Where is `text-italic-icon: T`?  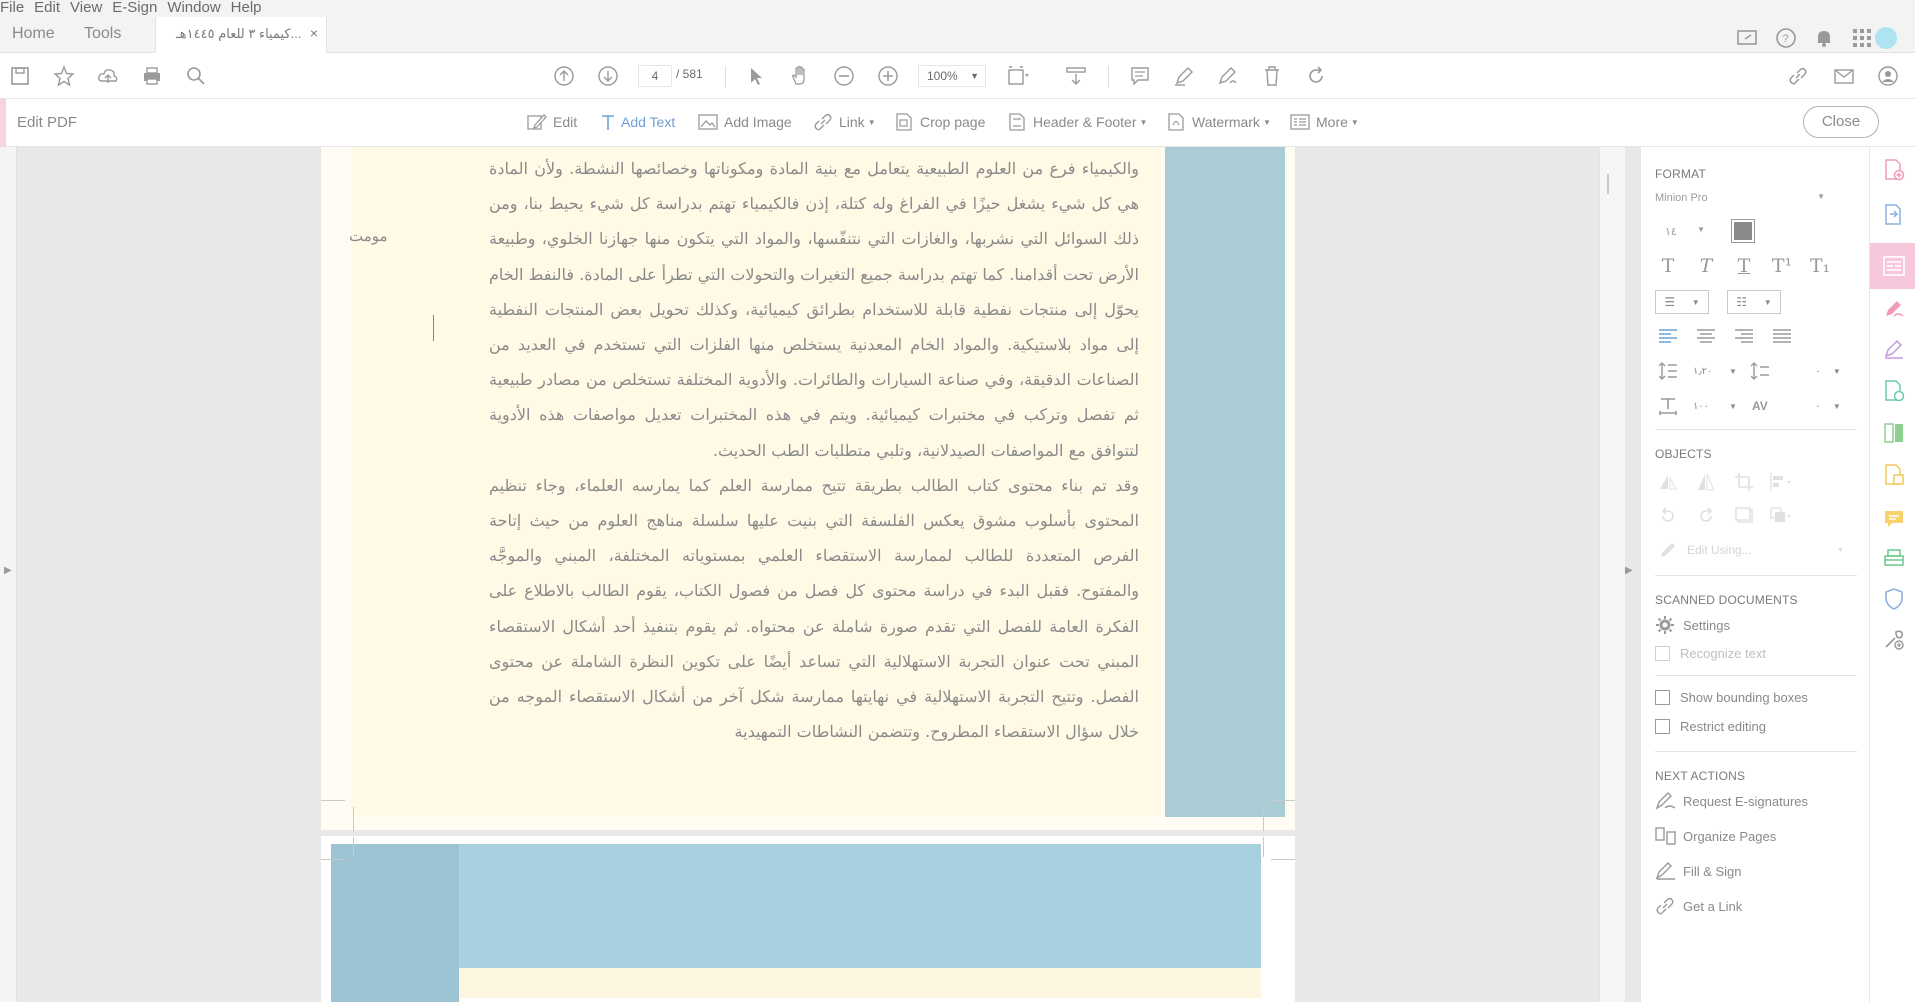
text-italic-icon: T is located at coordinates (1706, 266).